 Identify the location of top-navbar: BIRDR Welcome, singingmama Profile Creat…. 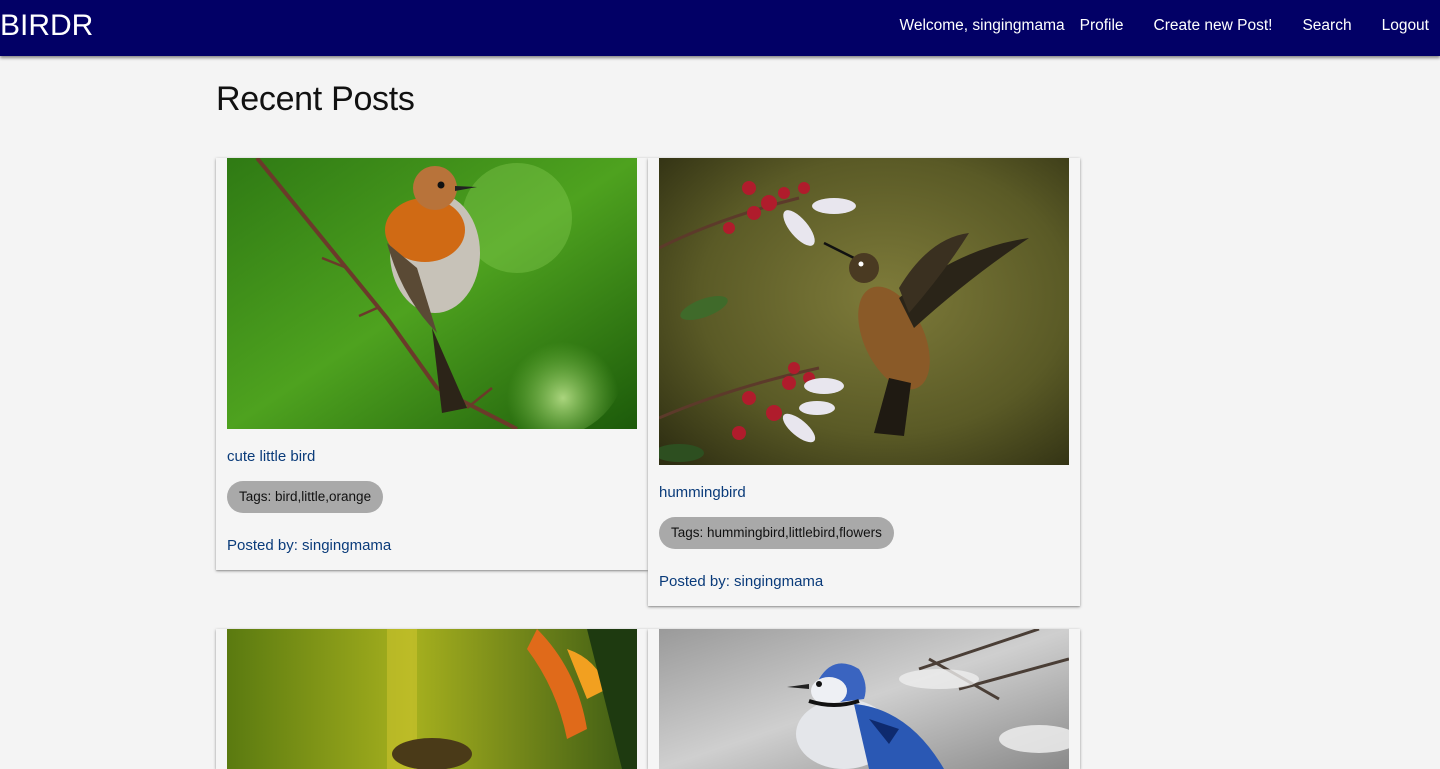
(720, 28).